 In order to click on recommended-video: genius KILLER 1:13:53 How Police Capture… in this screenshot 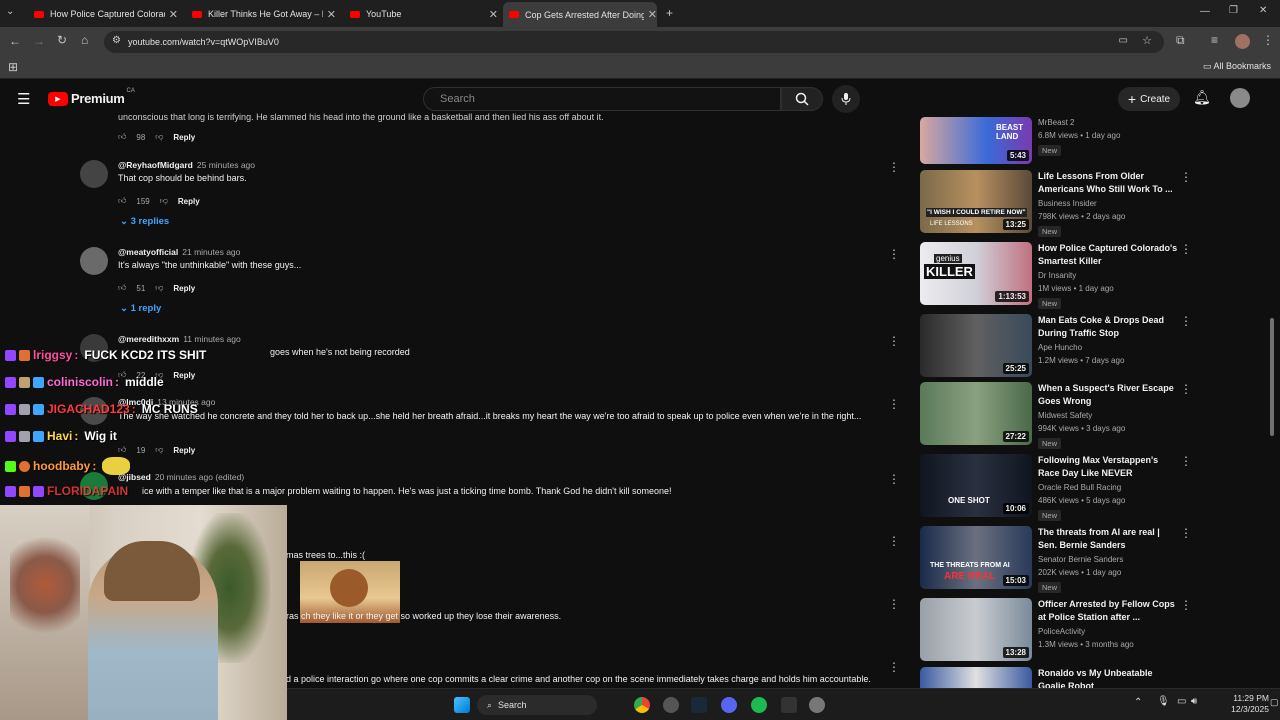, I will do `click(1056, 275)`.